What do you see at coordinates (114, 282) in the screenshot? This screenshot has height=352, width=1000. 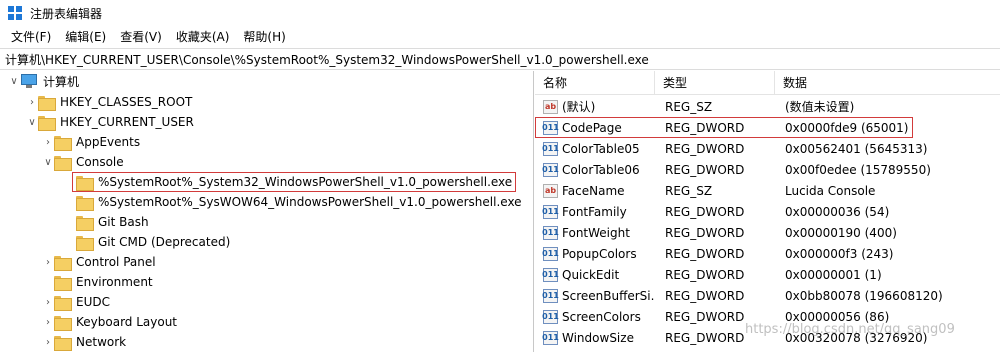 I see `tree-item-label: Environment` at bounding box center [114, 282].